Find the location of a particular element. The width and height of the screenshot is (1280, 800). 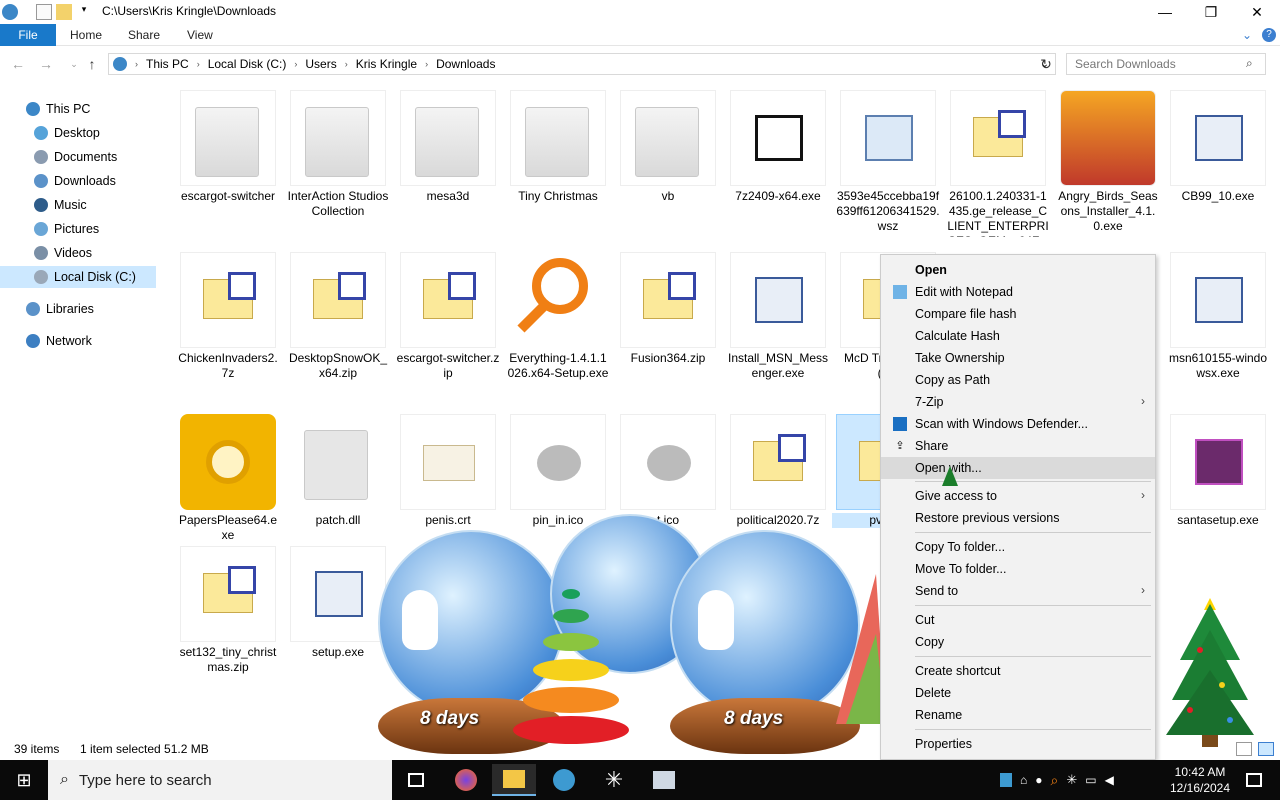

menu-item-calculate-hash: Calculate Hash is located at coordinates (1018, 336).